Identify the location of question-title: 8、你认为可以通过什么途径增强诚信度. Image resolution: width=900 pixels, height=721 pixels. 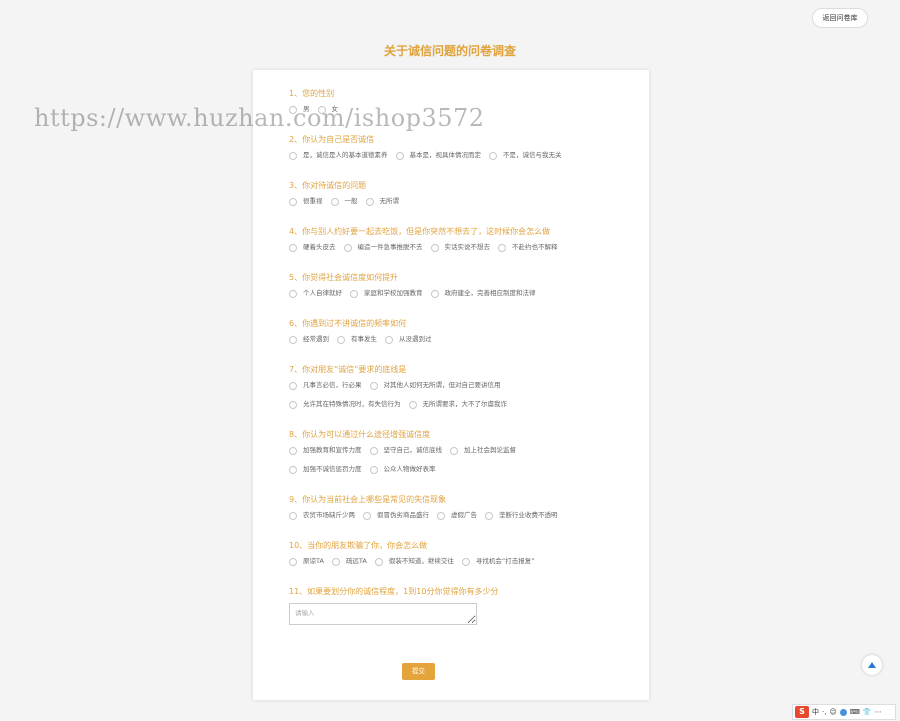
(360, 434).